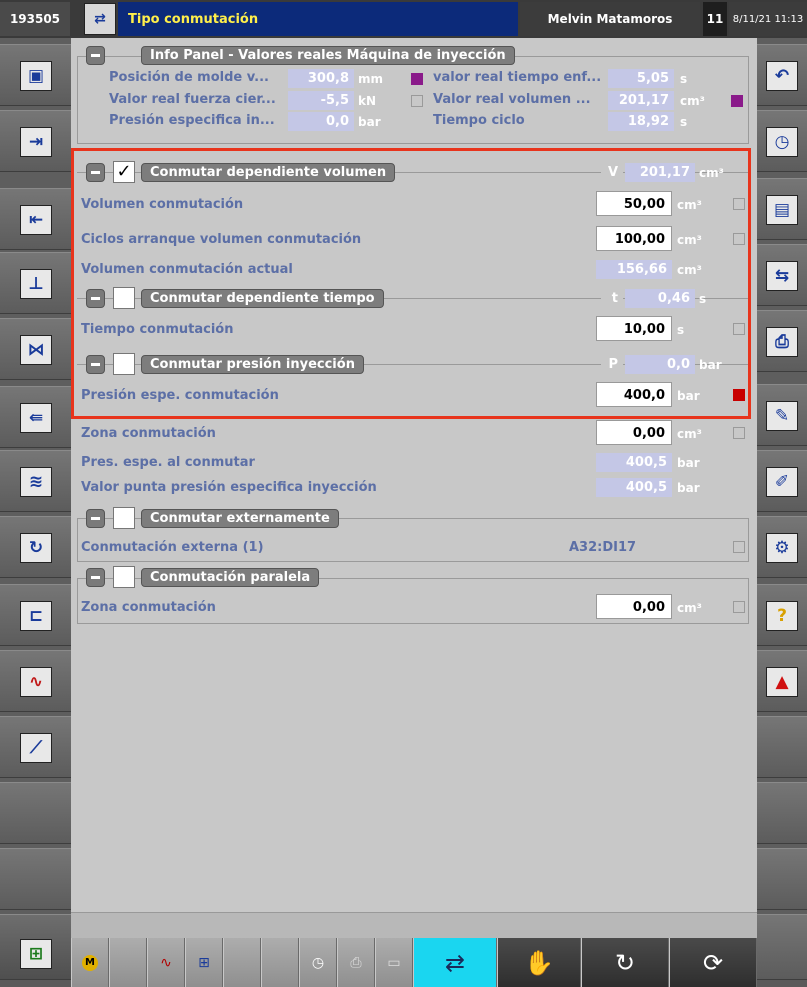 This screenshot has width=807, height=987. What do you see at coordinates (124, 518) in the screenshot?
I see `external-section-checkbox` at bounding box center [124, 518].